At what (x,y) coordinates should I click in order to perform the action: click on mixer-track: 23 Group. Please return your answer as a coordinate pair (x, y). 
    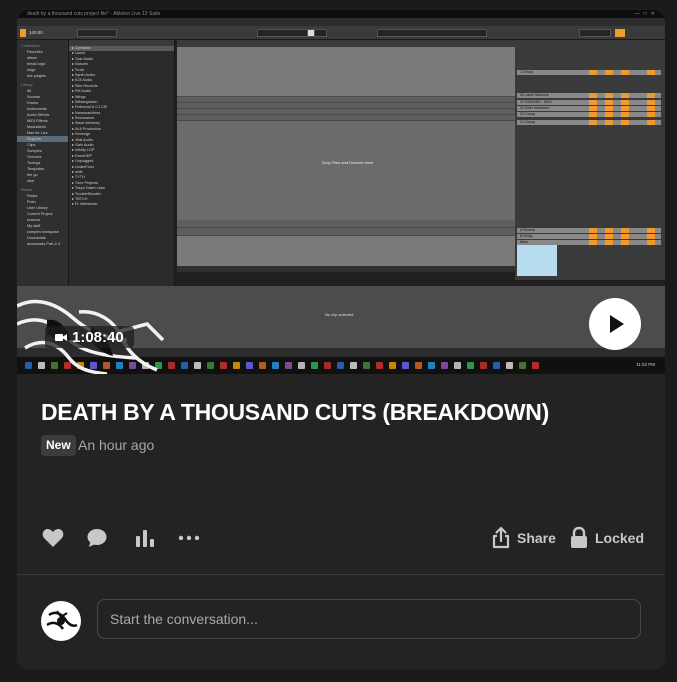
    Looking at the image, I should click on (589, 114).